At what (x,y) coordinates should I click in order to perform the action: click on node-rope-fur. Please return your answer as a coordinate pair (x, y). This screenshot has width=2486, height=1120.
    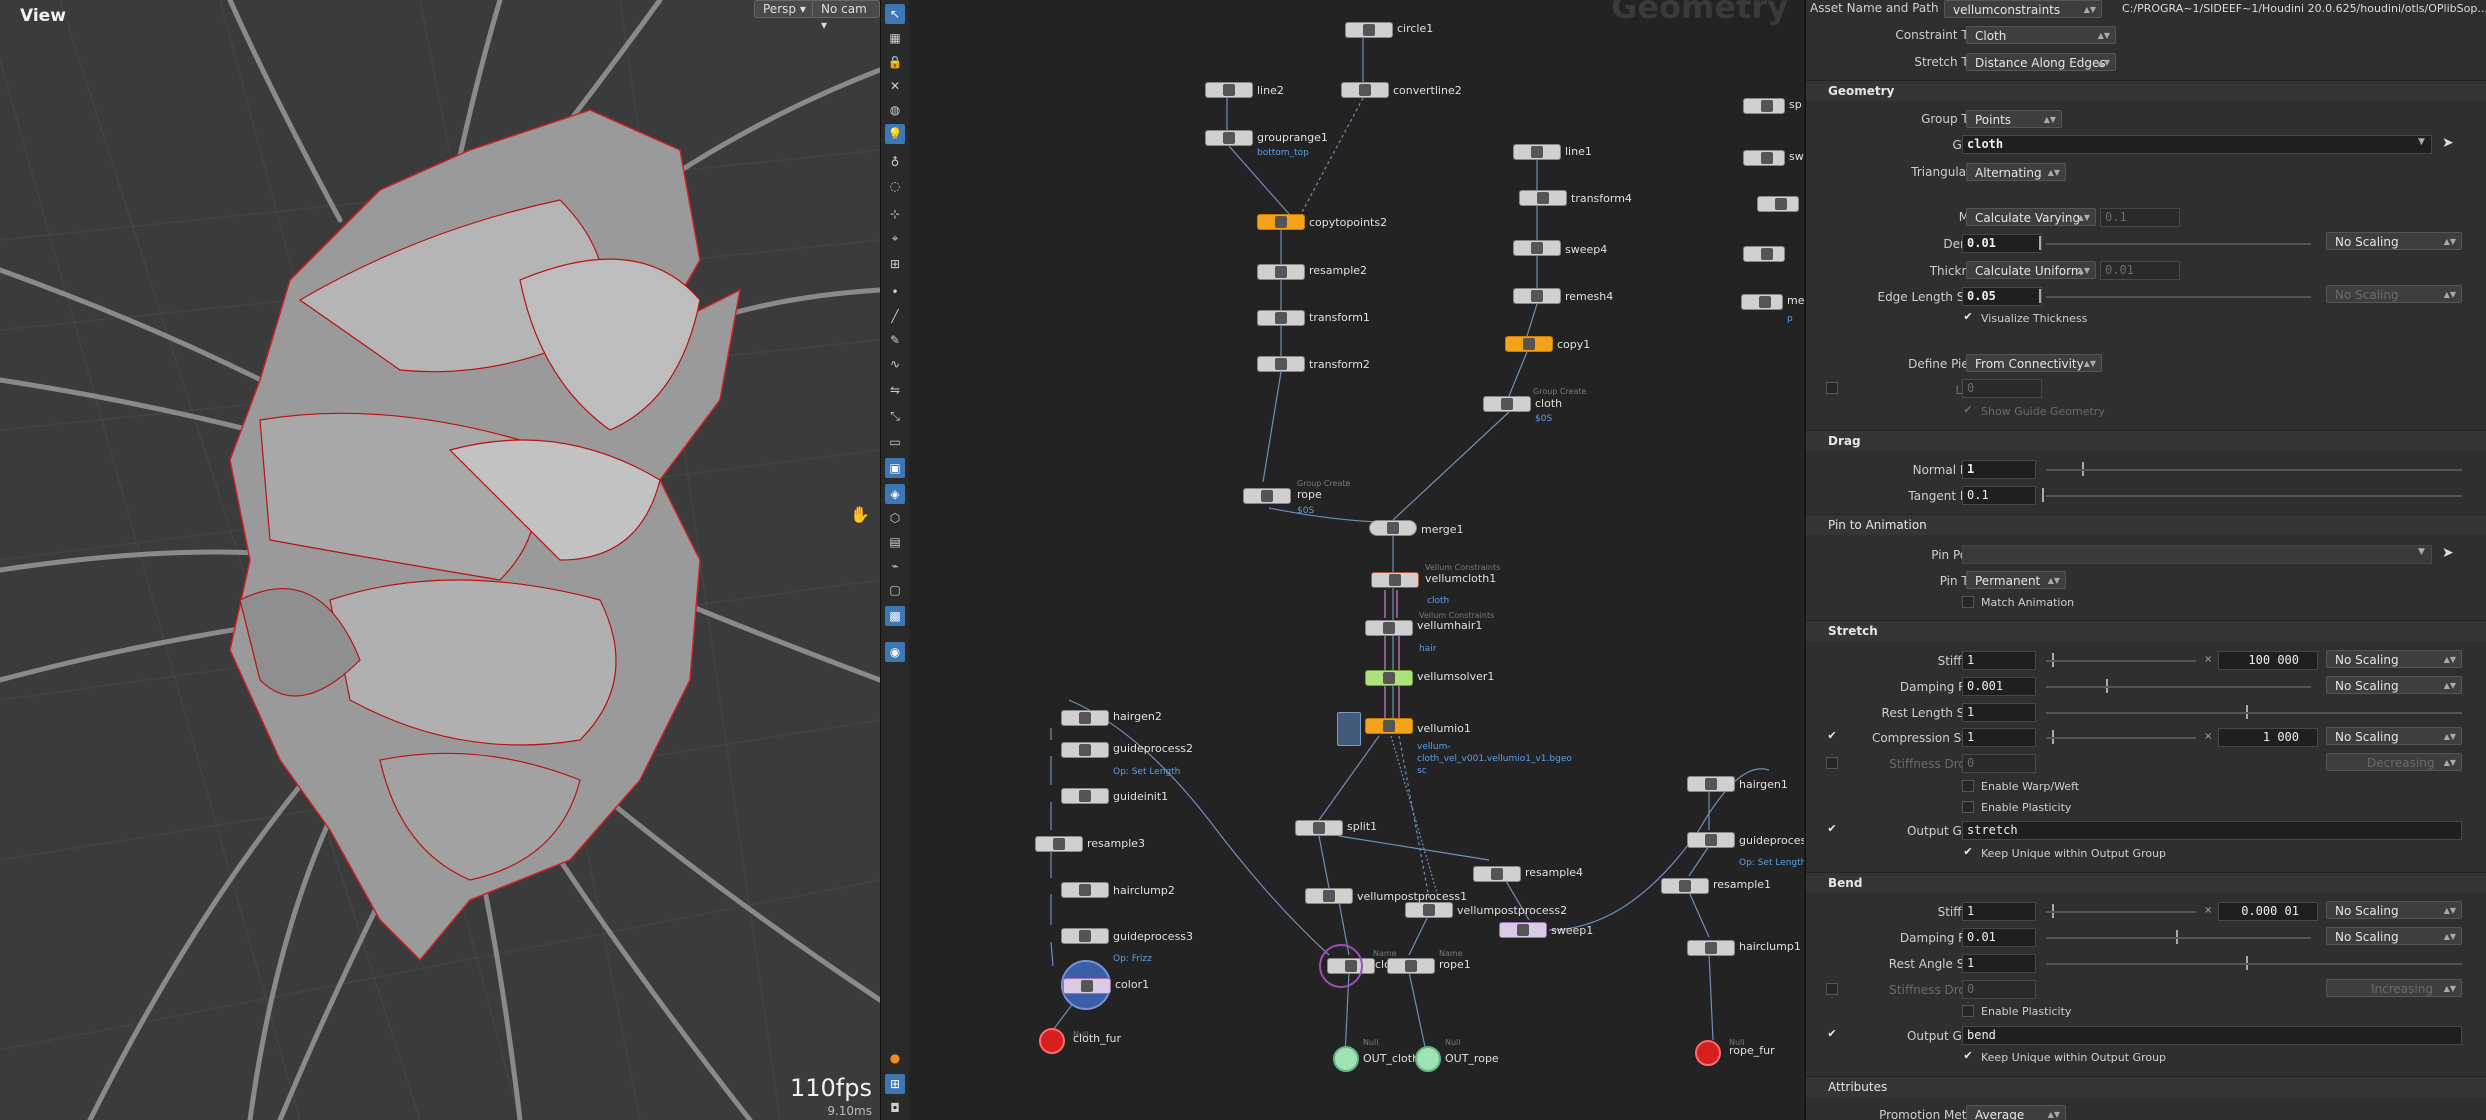
    Looking at the image, I should click on (1708, 1053).